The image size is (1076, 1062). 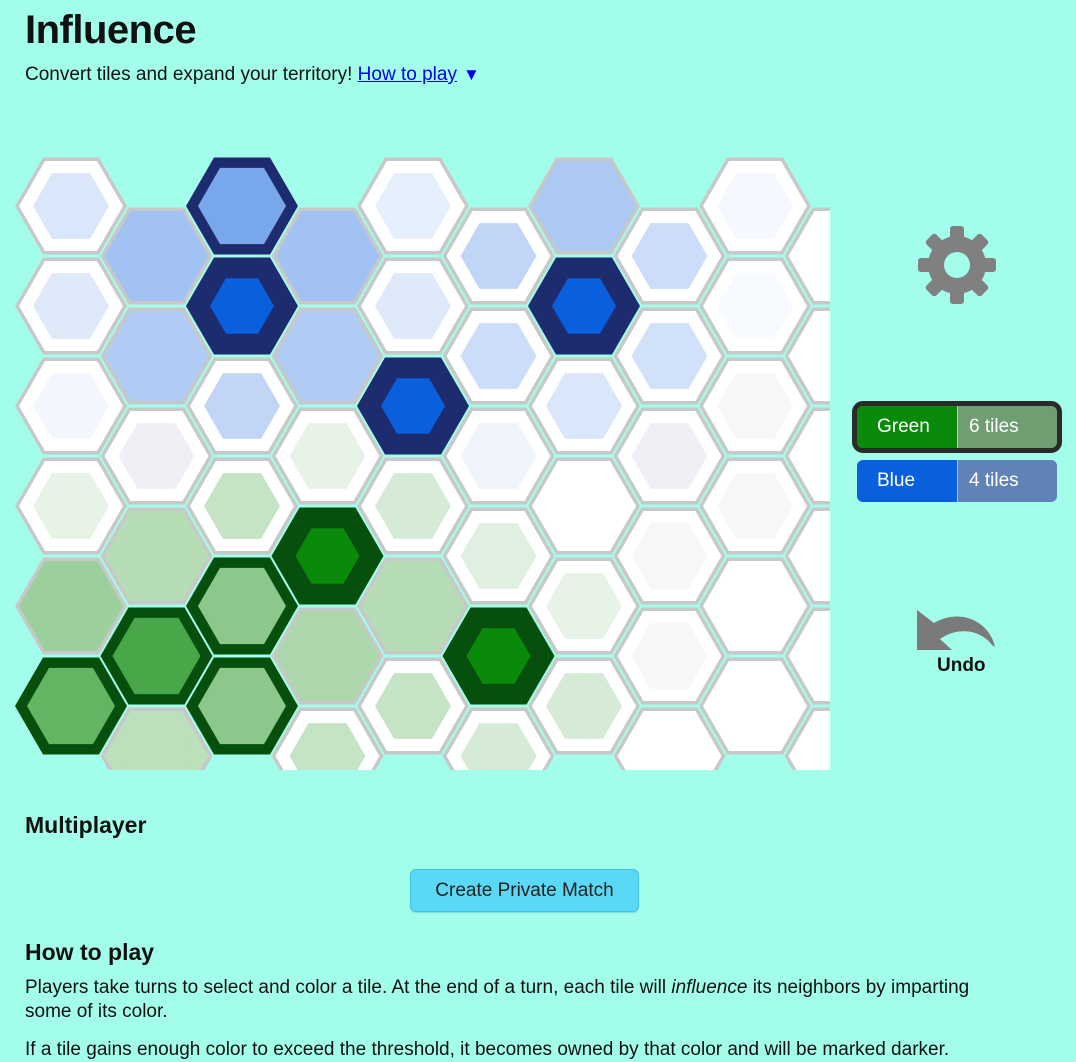 What do you see at coordinates (1007, 481) in the screenshot?
I see `score-count: 4 tiles` at bounding box center [1007, 481].